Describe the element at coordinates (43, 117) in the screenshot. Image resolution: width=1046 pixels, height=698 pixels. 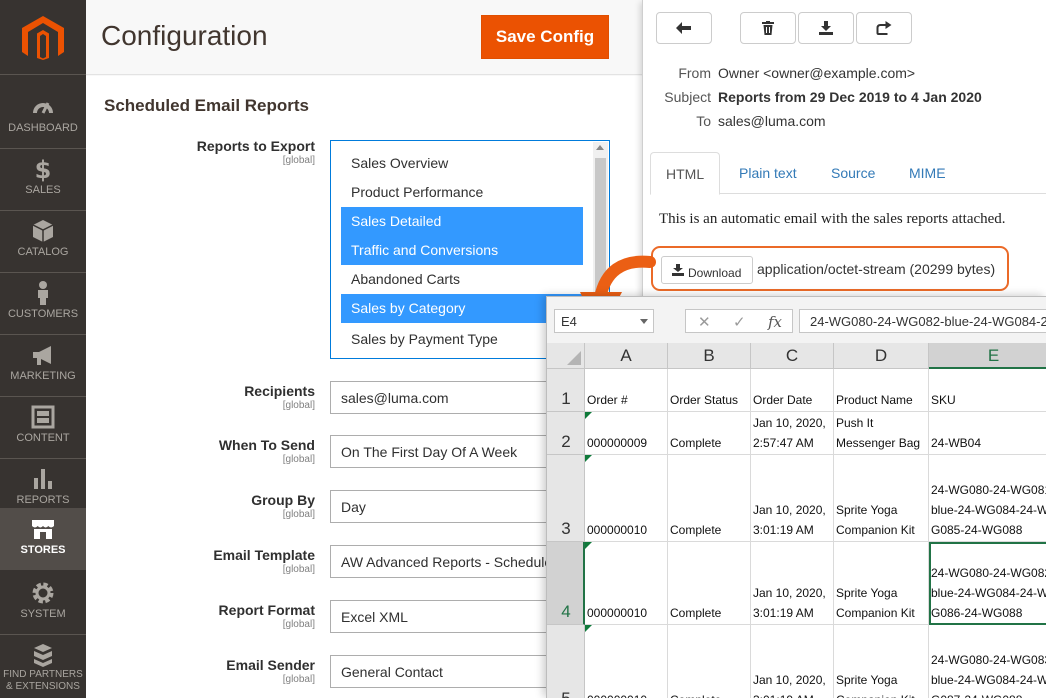
I see `sidebar-item-dashboard: DASHBOARD` at that location.